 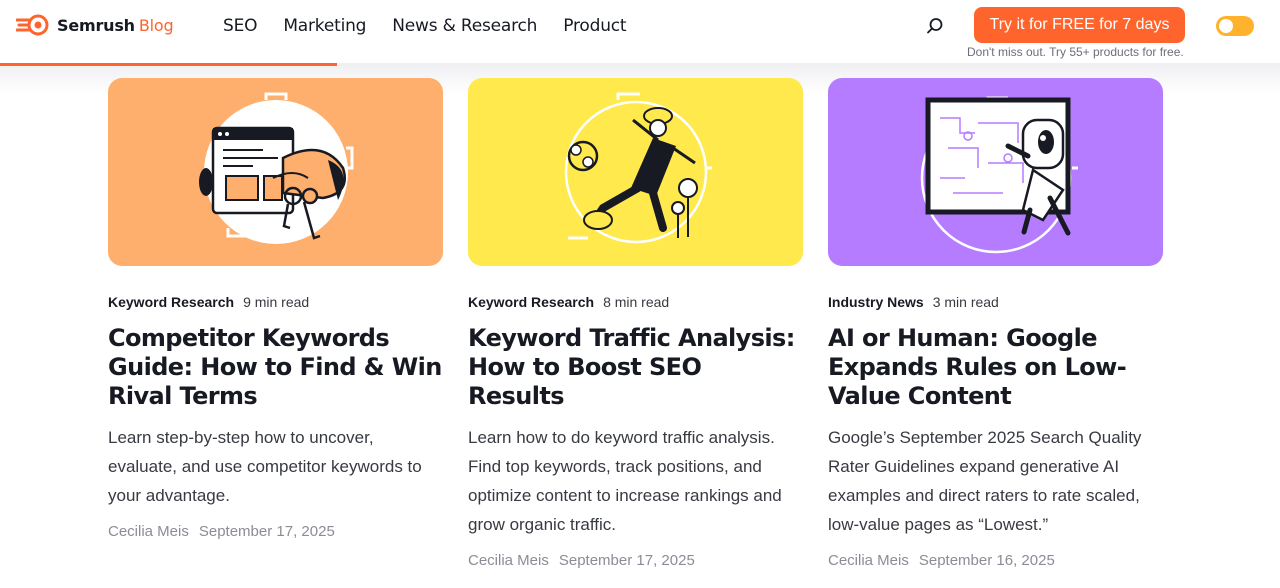 I want to click on robot-illustration, so click(x=995, y=172).